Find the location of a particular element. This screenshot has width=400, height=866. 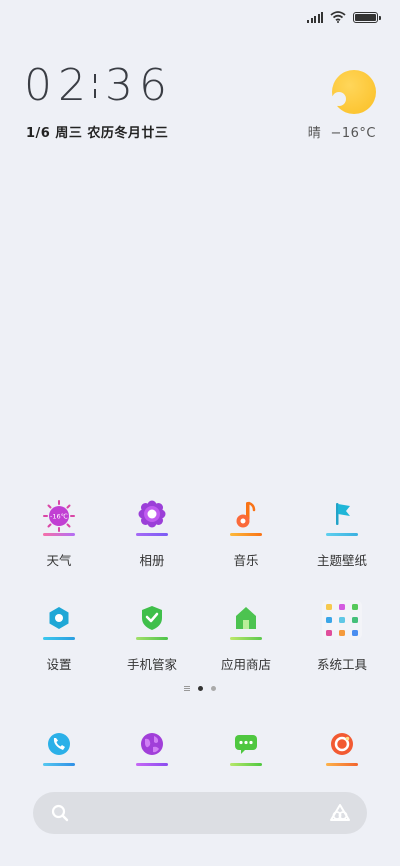

dock-phone is located at coordinates (59, 748).